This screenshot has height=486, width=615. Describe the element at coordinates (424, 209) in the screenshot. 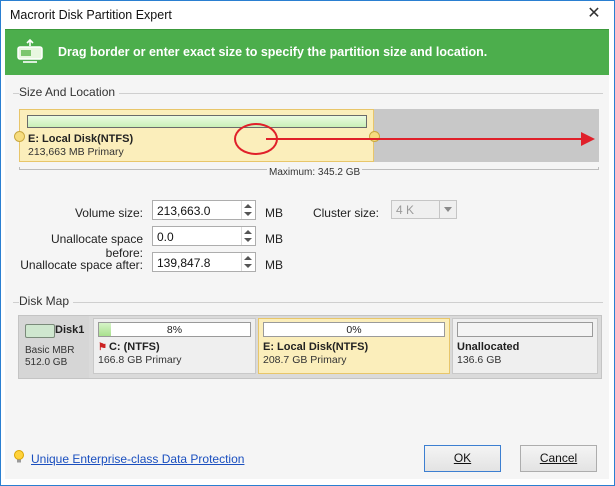

I see `cluster-size-select: 4 K` at that location.